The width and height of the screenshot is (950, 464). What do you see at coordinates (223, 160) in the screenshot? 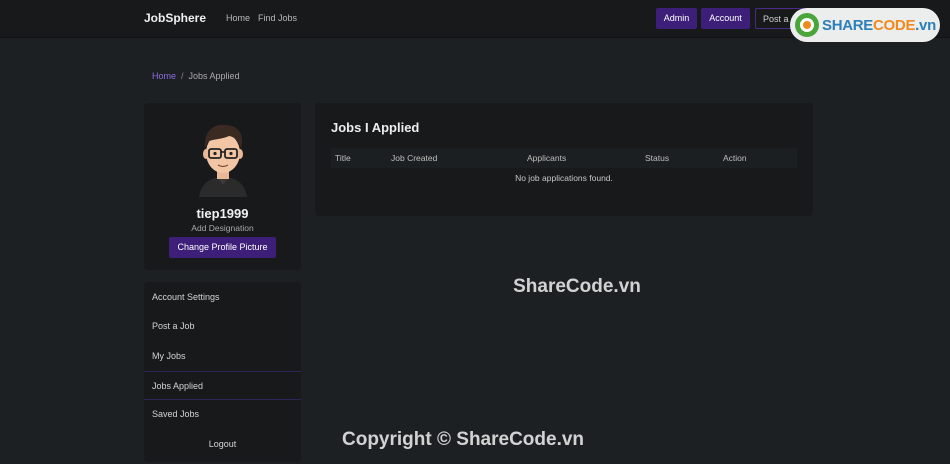
I see `avatar` at bounding box center [223, 160].